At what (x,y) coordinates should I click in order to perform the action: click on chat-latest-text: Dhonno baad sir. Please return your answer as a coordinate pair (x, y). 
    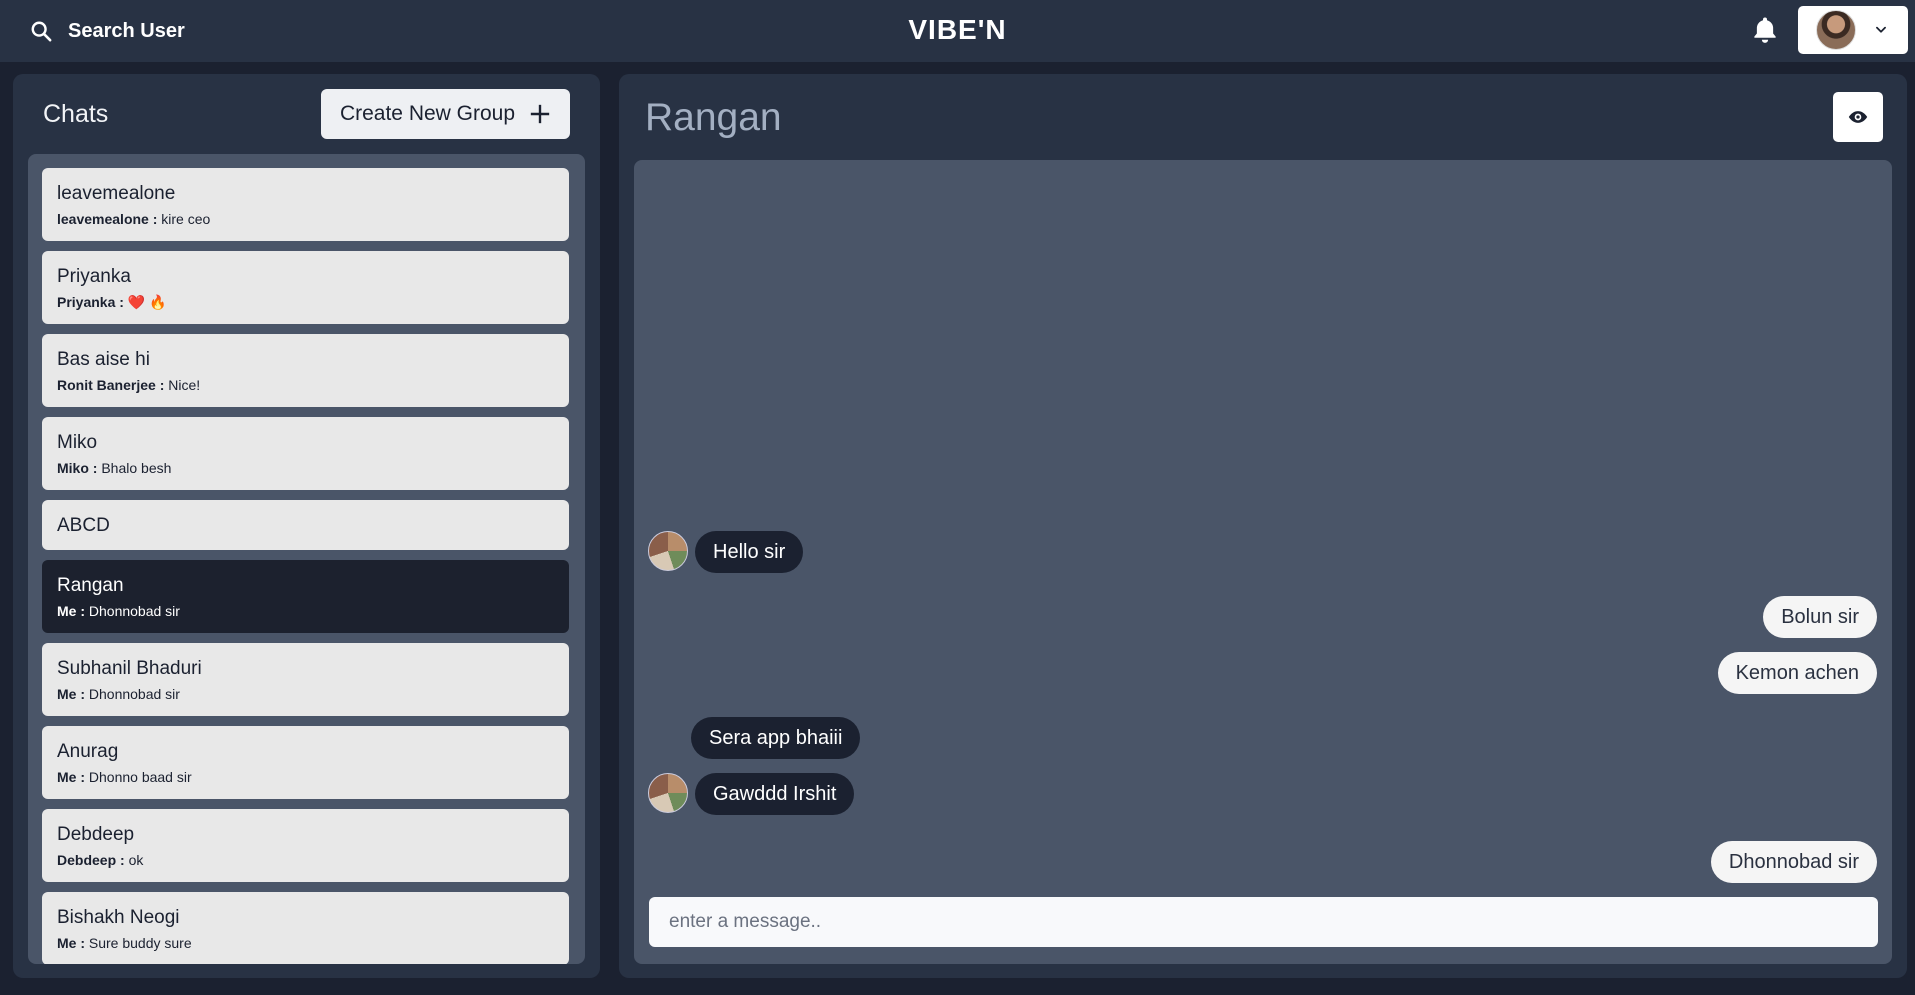
    Looking at the image, I should click on (140, 777).